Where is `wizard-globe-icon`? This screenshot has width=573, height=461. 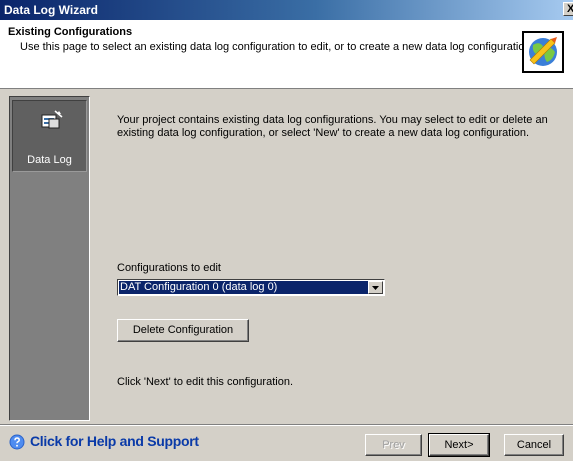
wizard-globe-icon is located at coordinates (543, 52).